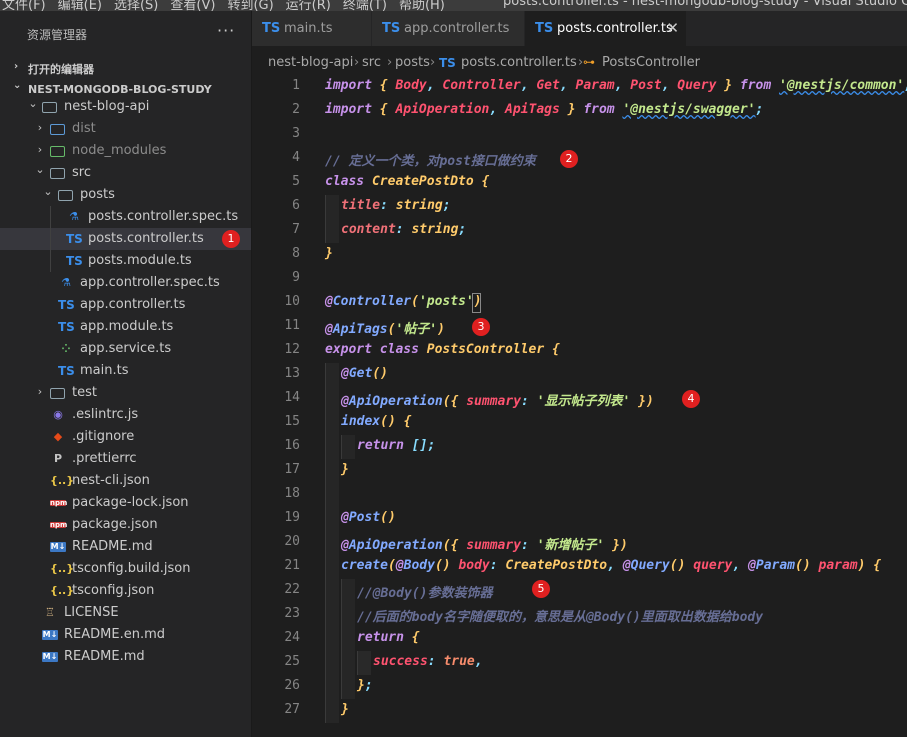 The width and height of the screenshot is (907, 737). Describe the element at coordinates (125, 525) in the screenshot. I see `tree-item-package: npm package.json` at that location.